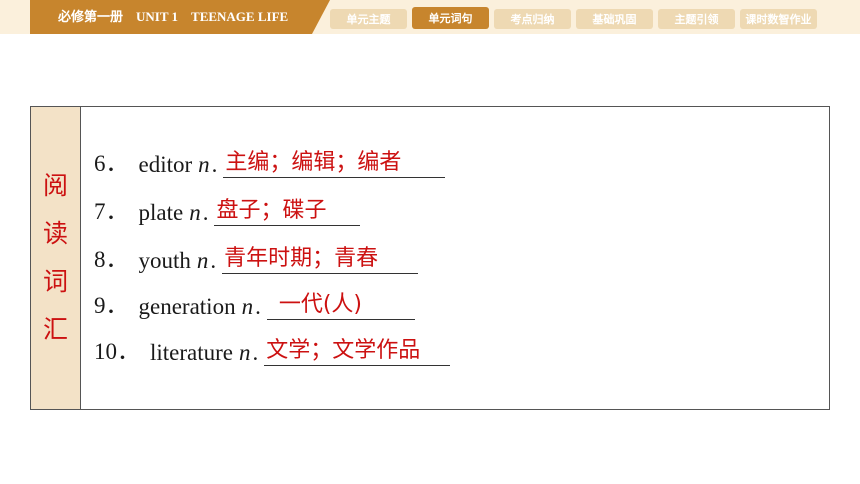  What do you see at coordinates (192, 352) in the screenshot?
I see `vocab-word: literature` at bounding box center [192, 352].